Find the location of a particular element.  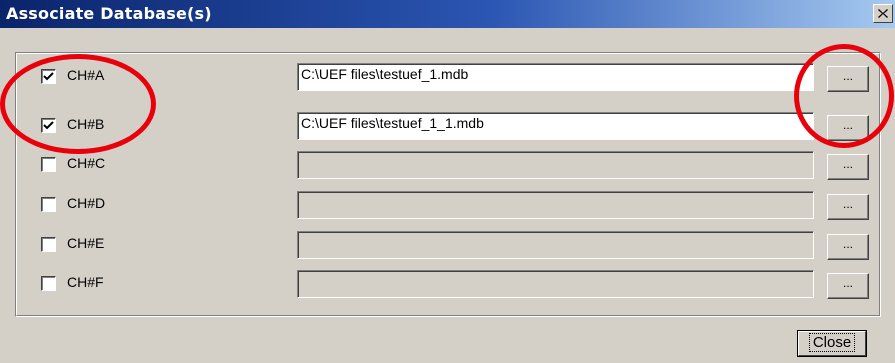

close-icon is located at coordinates (883, 13).